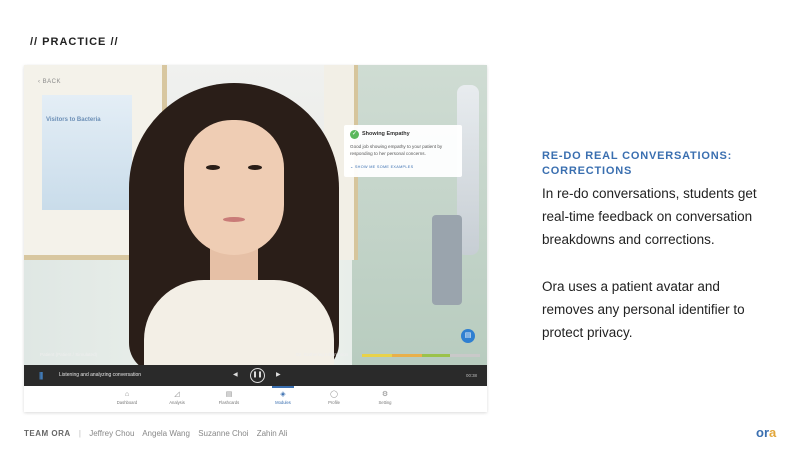  Describe the element at coordinates (386, 134) in the screenshot. I see `feedback-title: Showing Empathy` at that location.